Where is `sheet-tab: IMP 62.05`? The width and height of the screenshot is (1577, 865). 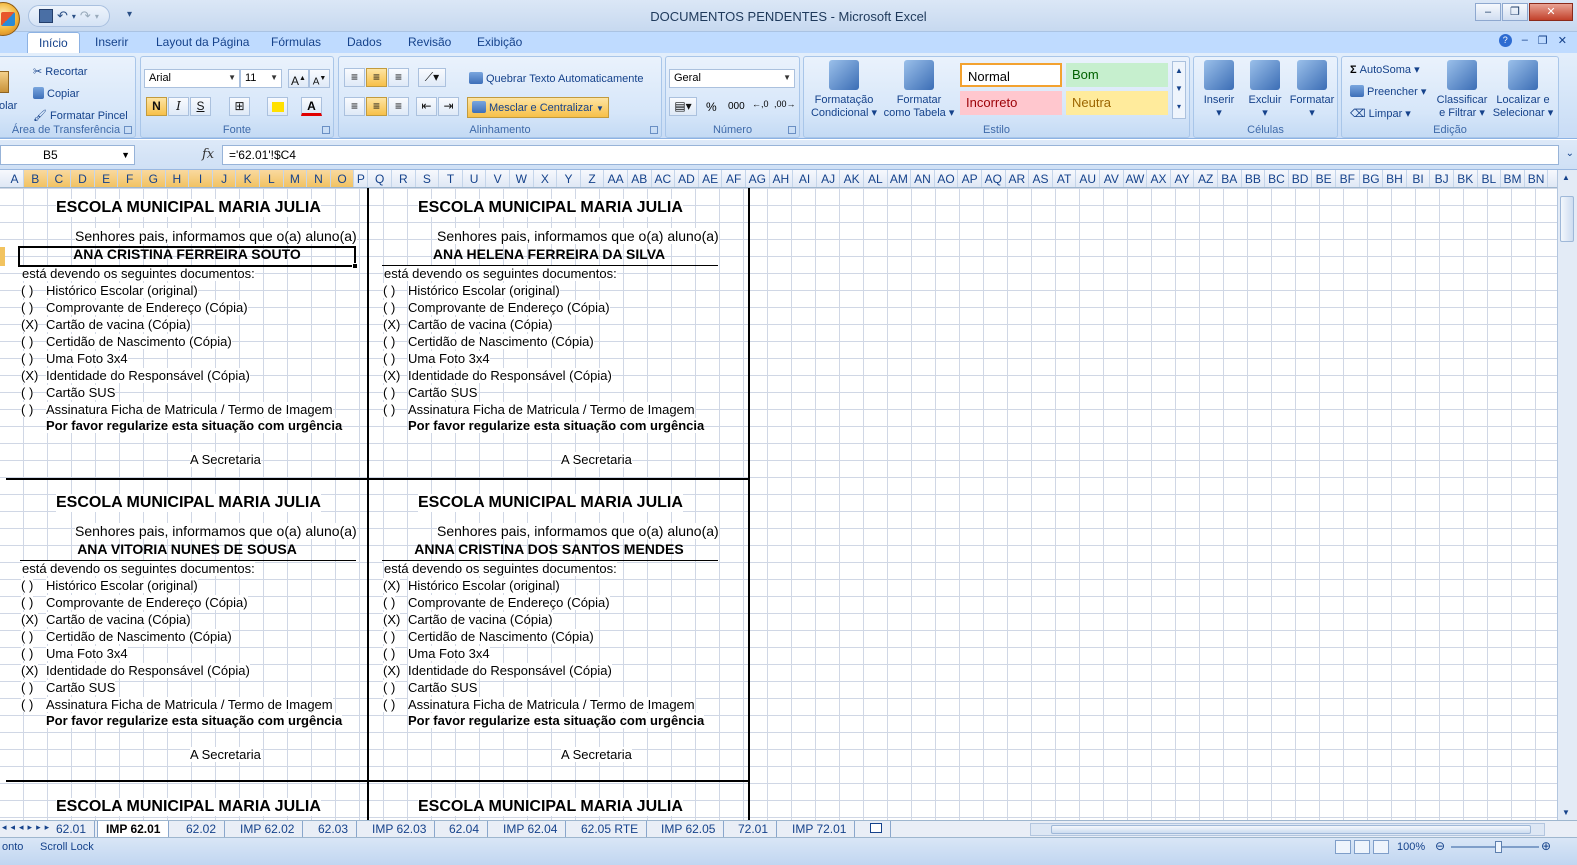
sheet-tab: IMP 62.05 is located at coordinates (689, 829).